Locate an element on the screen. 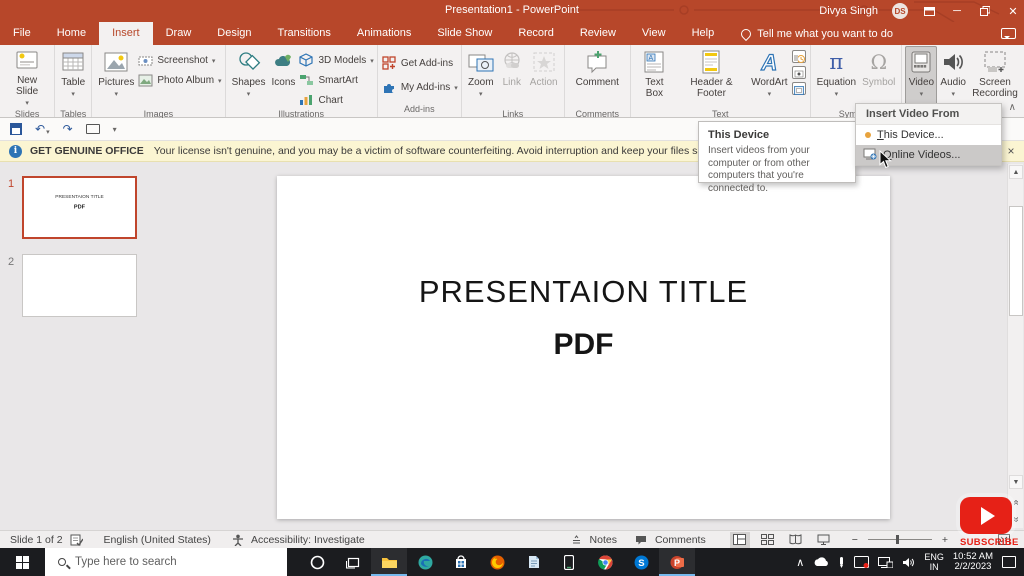 Image resolution: width=1024 pixels, height=576 pixels. skype-button: S is located at coordinates (641, 562).